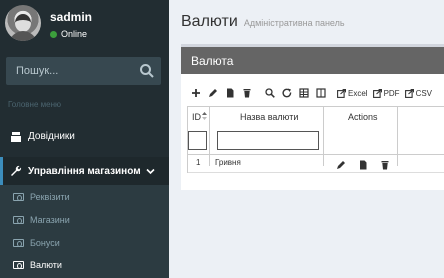 The width and height of the screenshot is (444, 278). Describe the element at coordinates (212, 61) in the screenshot. I see `box-title: Валюта` at that location.